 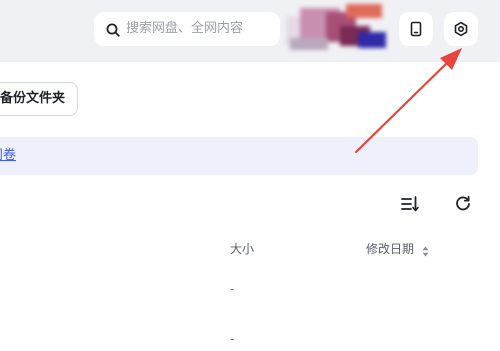 What do you see at coordinates (32, 98) in the screenshot?
I see `backup-folder-label: 备份文件夹` at bounding box center [32, 98].